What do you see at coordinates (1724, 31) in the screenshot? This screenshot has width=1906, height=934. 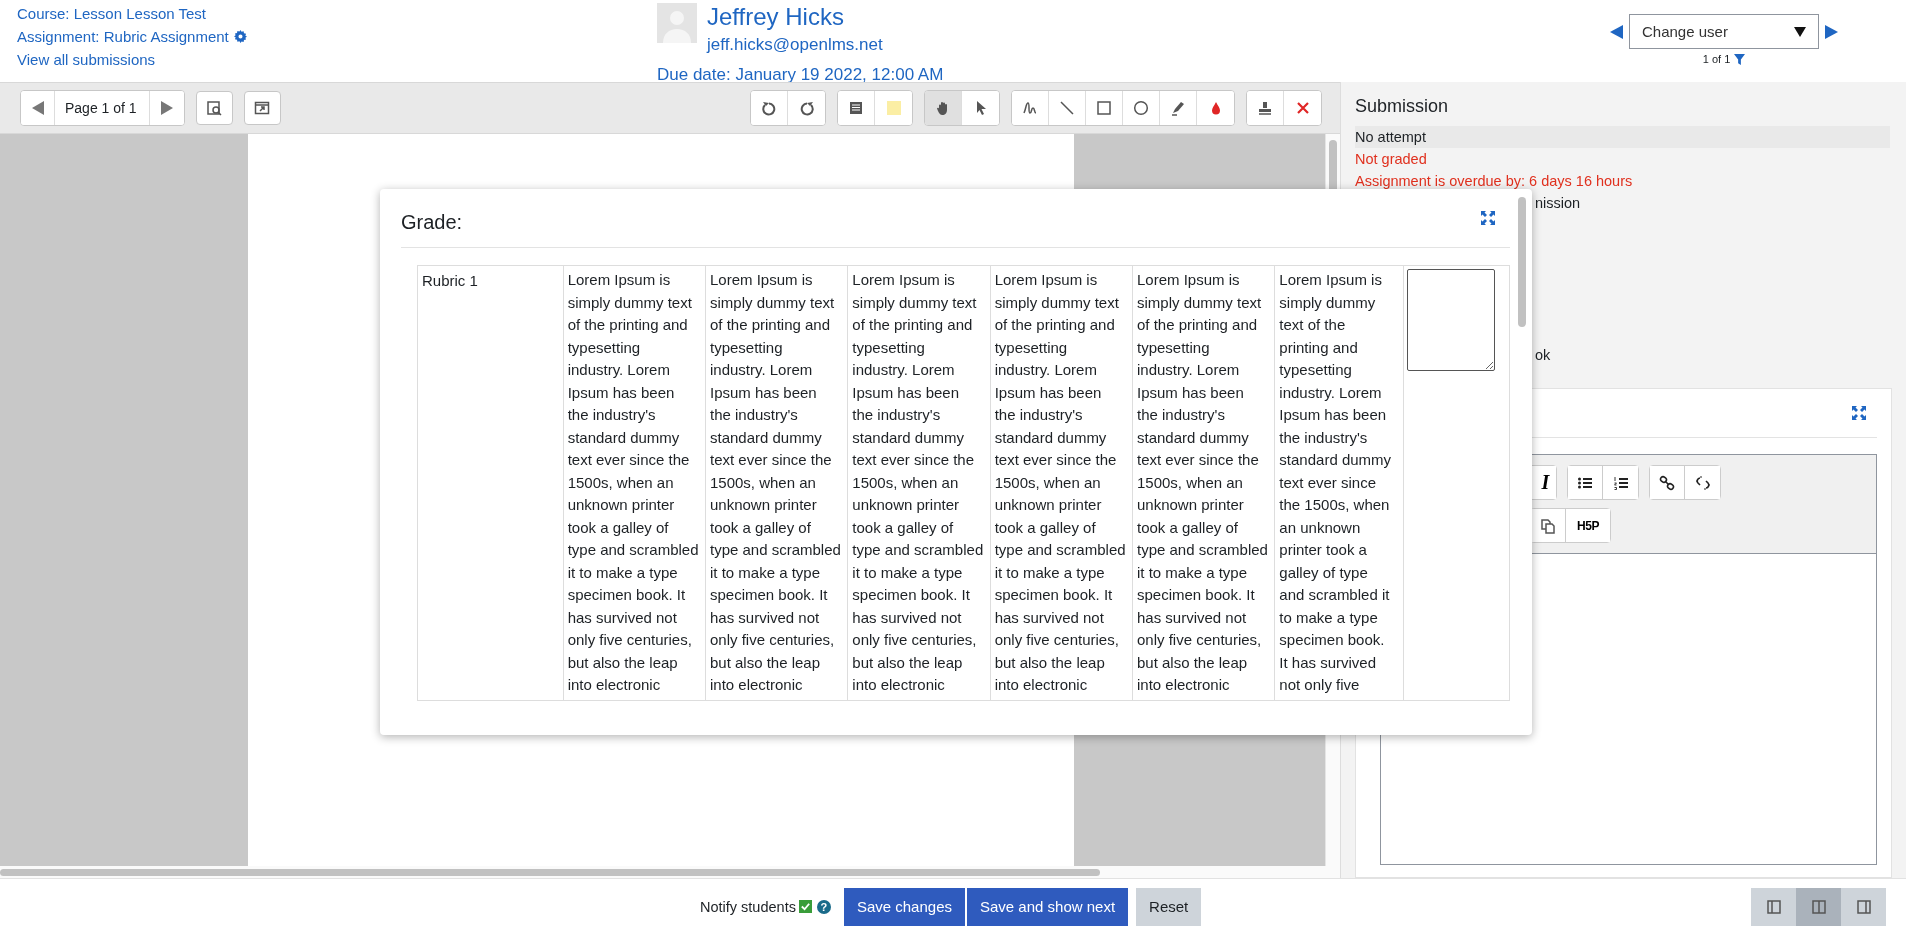 I see `change-user-select: Change user` at bounding box center [1724, 31].